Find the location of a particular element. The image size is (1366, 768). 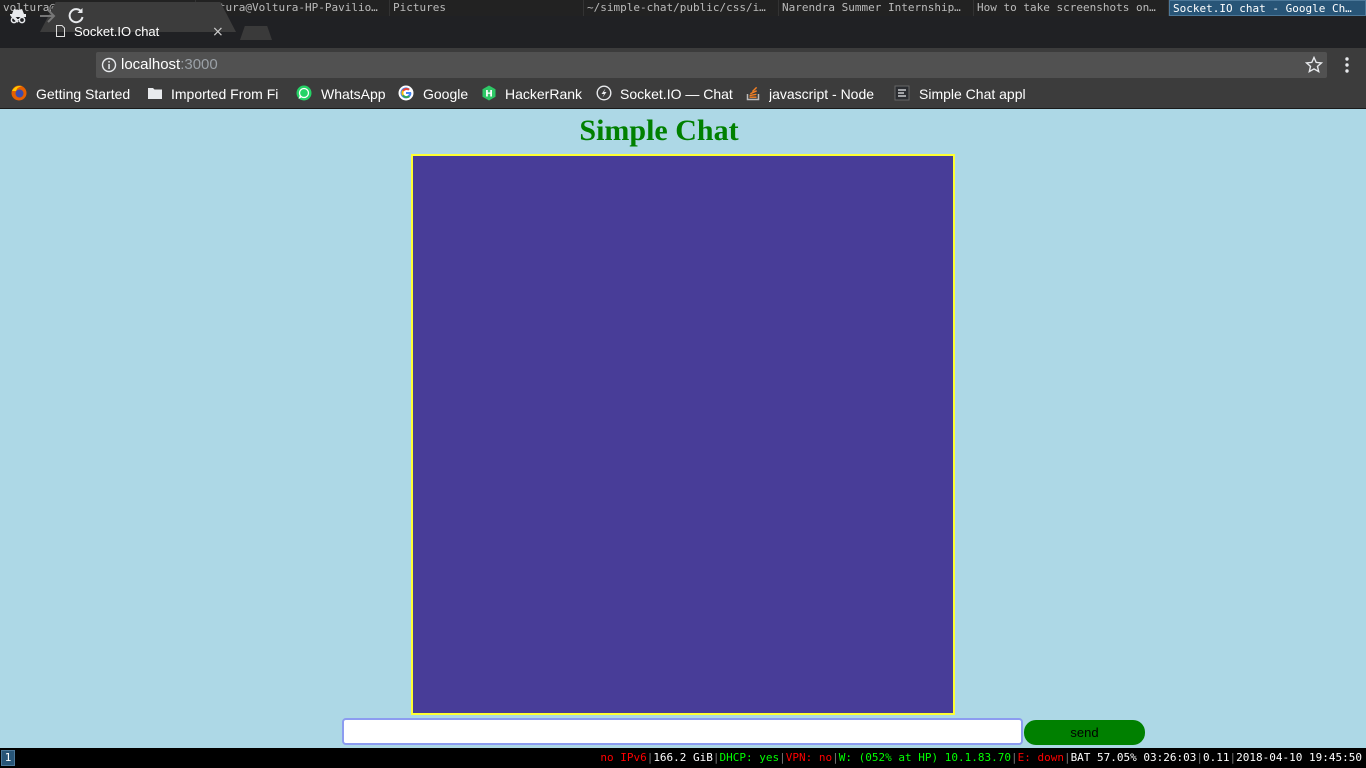

whatsapp-icon is located at coordinates (304, 93).